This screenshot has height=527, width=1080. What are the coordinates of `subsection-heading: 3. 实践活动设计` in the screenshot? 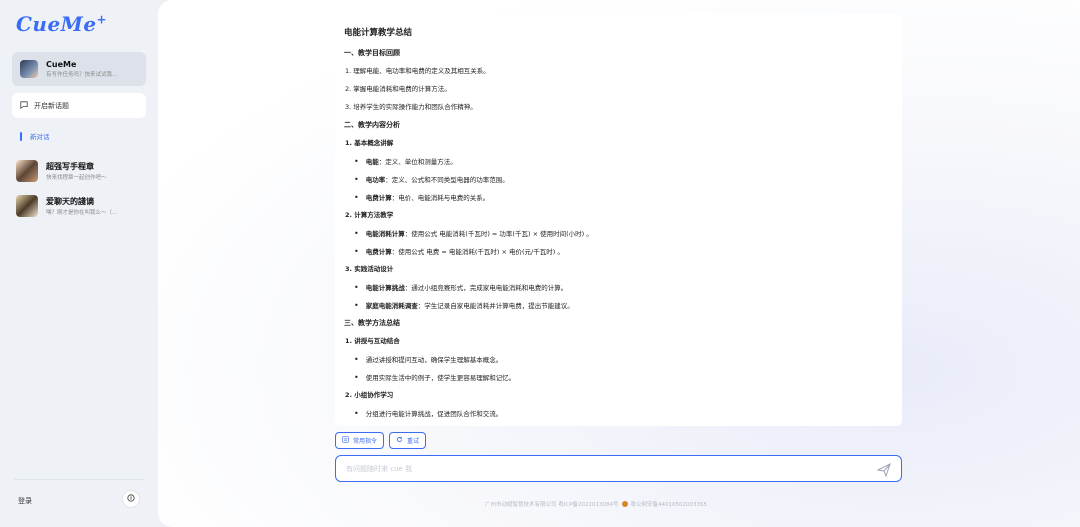 It's located at (618, 274).